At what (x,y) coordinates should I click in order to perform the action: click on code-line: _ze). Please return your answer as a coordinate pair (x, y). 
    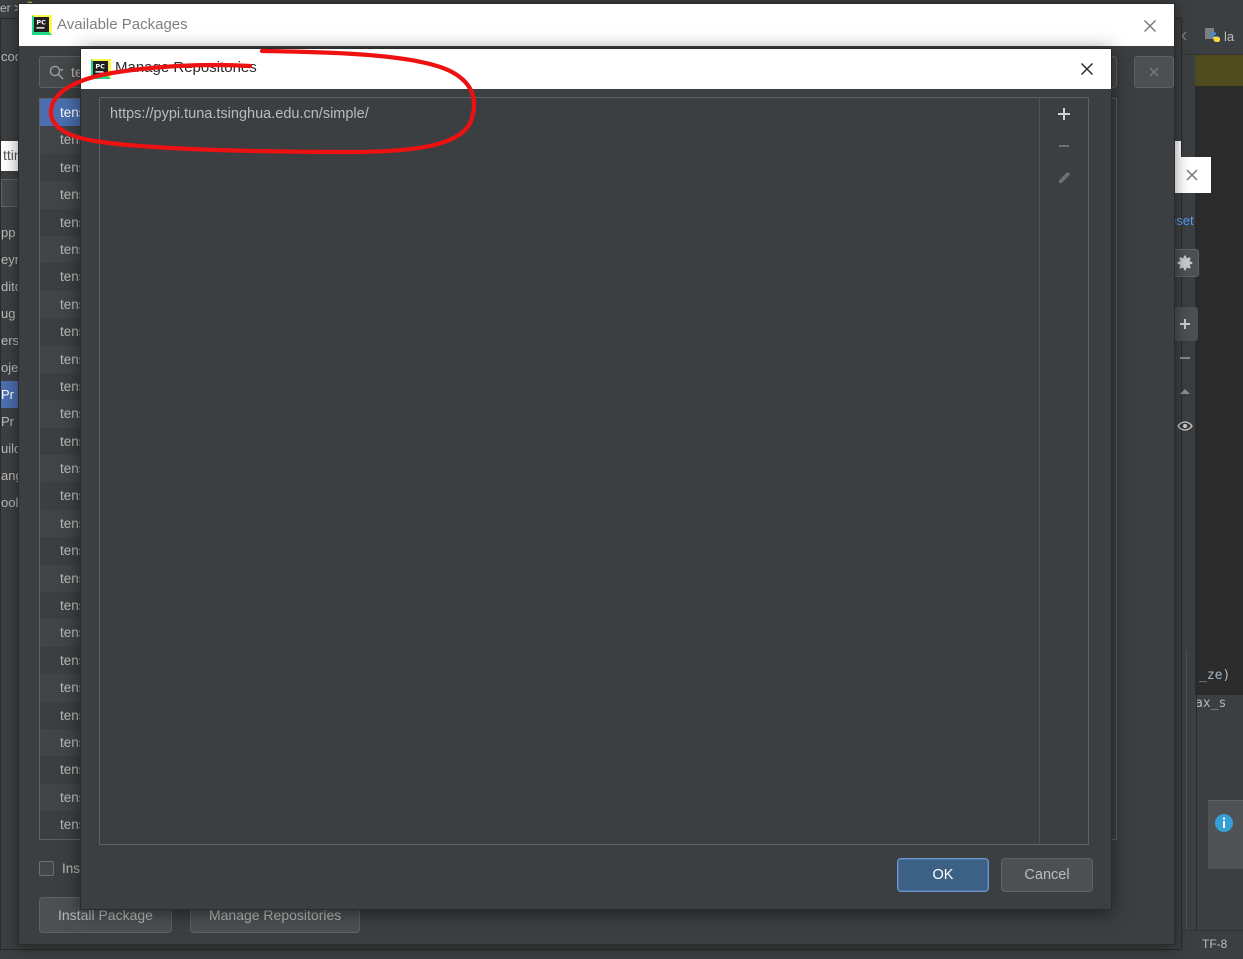
    Looking at the image, I should click on (1215, 675).